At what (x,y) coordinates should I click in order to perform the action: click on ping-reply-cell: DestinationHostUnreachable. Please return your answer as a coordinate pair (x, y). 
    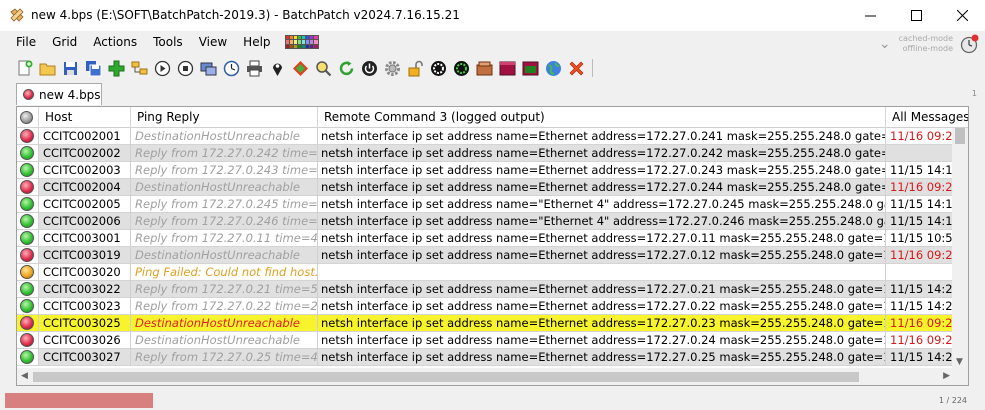
    Looking at the image, I should click on (224, 187).